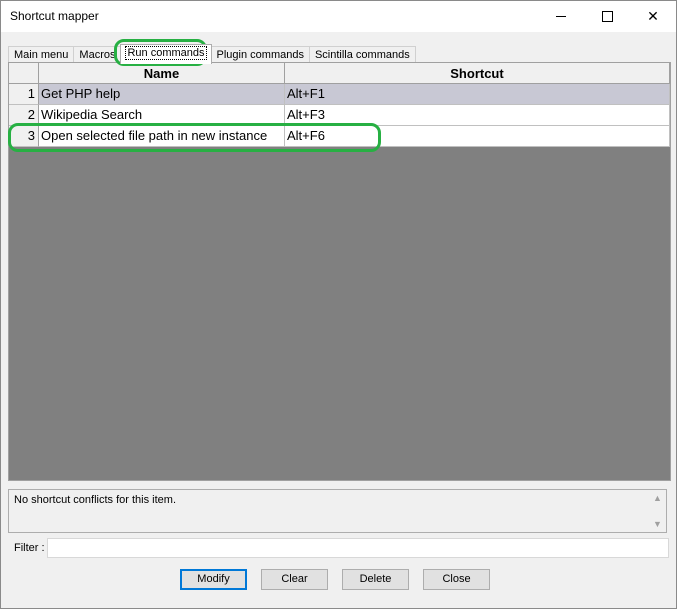 The image size is (677, 609). Describe the element at coordinates (375, 579) in the screenshot. I see `delete-button: Delete` at that location.